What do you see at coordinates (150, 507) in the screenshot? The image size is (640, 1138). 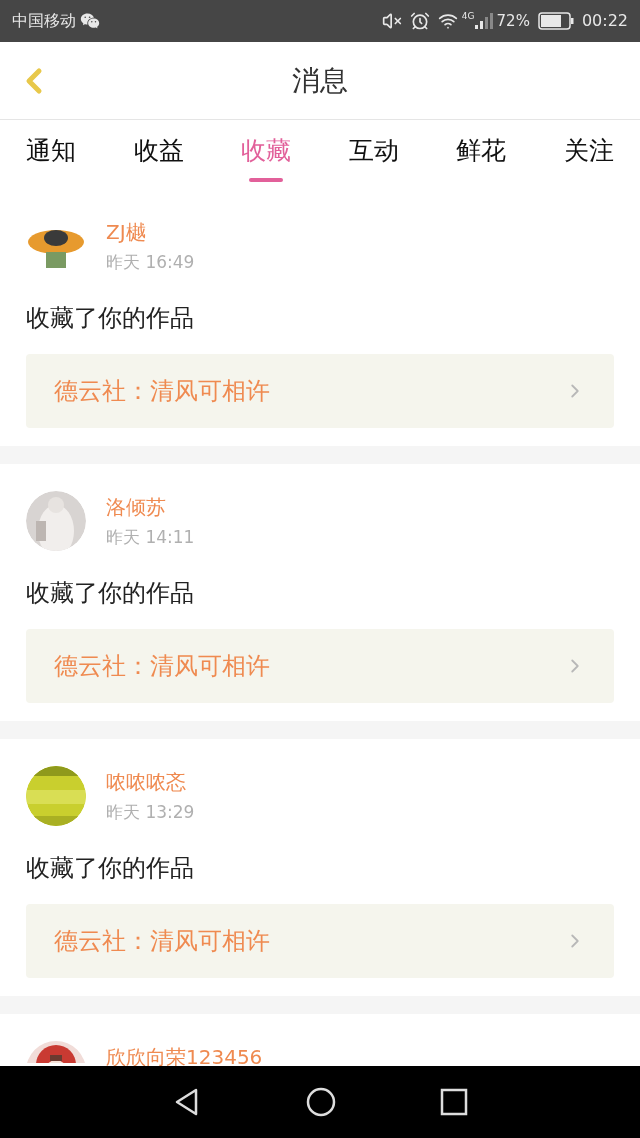 I see `user-name: 洛倾苏` at bounding box center [150, 507].